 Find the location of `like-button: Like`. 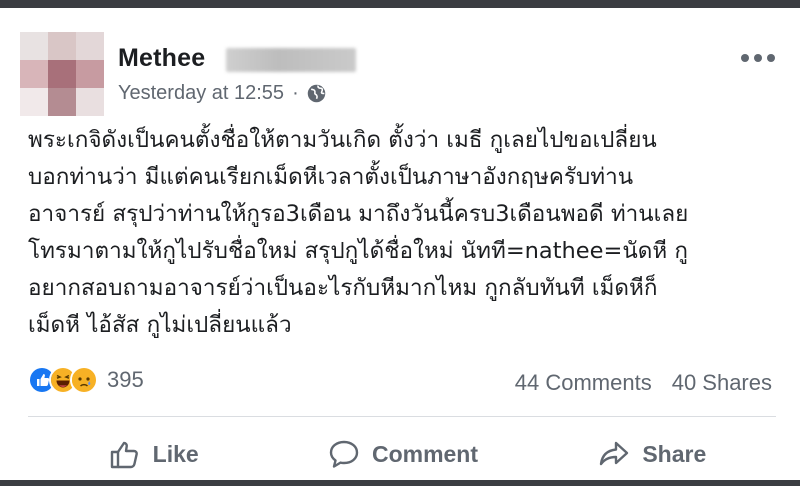

like-button: Like is located at coordinates (152, 454).